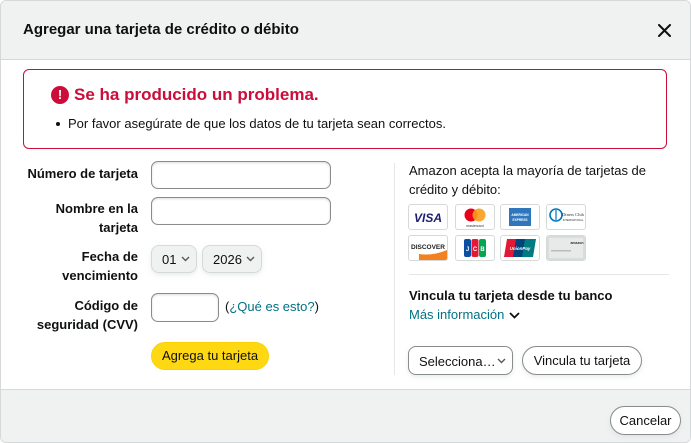 This screenshot has height=443, width=691. I want to click on dialog-title: Agregar una tarjeta de crédito o débito, so click(161, 29).